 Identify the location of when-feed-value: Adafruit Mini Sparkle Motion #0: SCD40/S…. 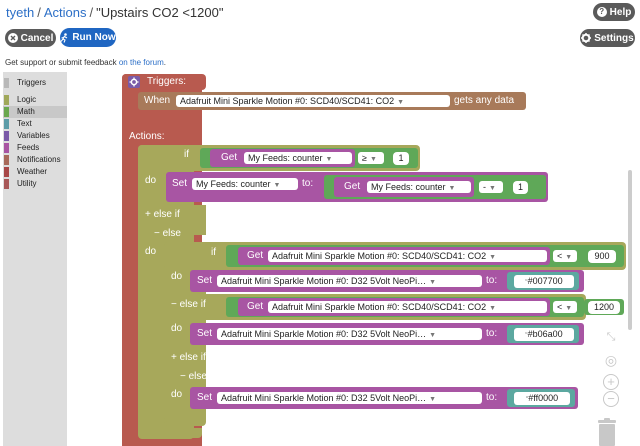
(287, 101).